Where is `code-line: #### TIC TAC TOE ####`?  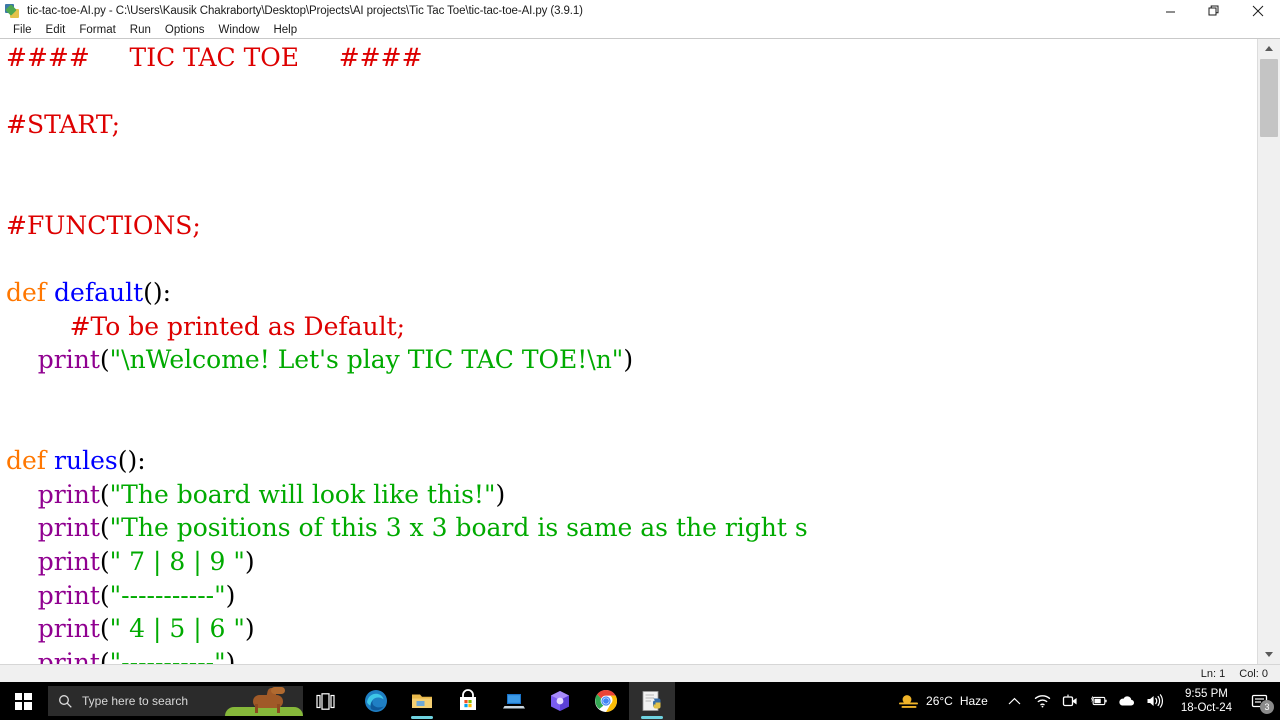
code-line: #### TIC TAC TOE #### is located at coordinates (629, 58).